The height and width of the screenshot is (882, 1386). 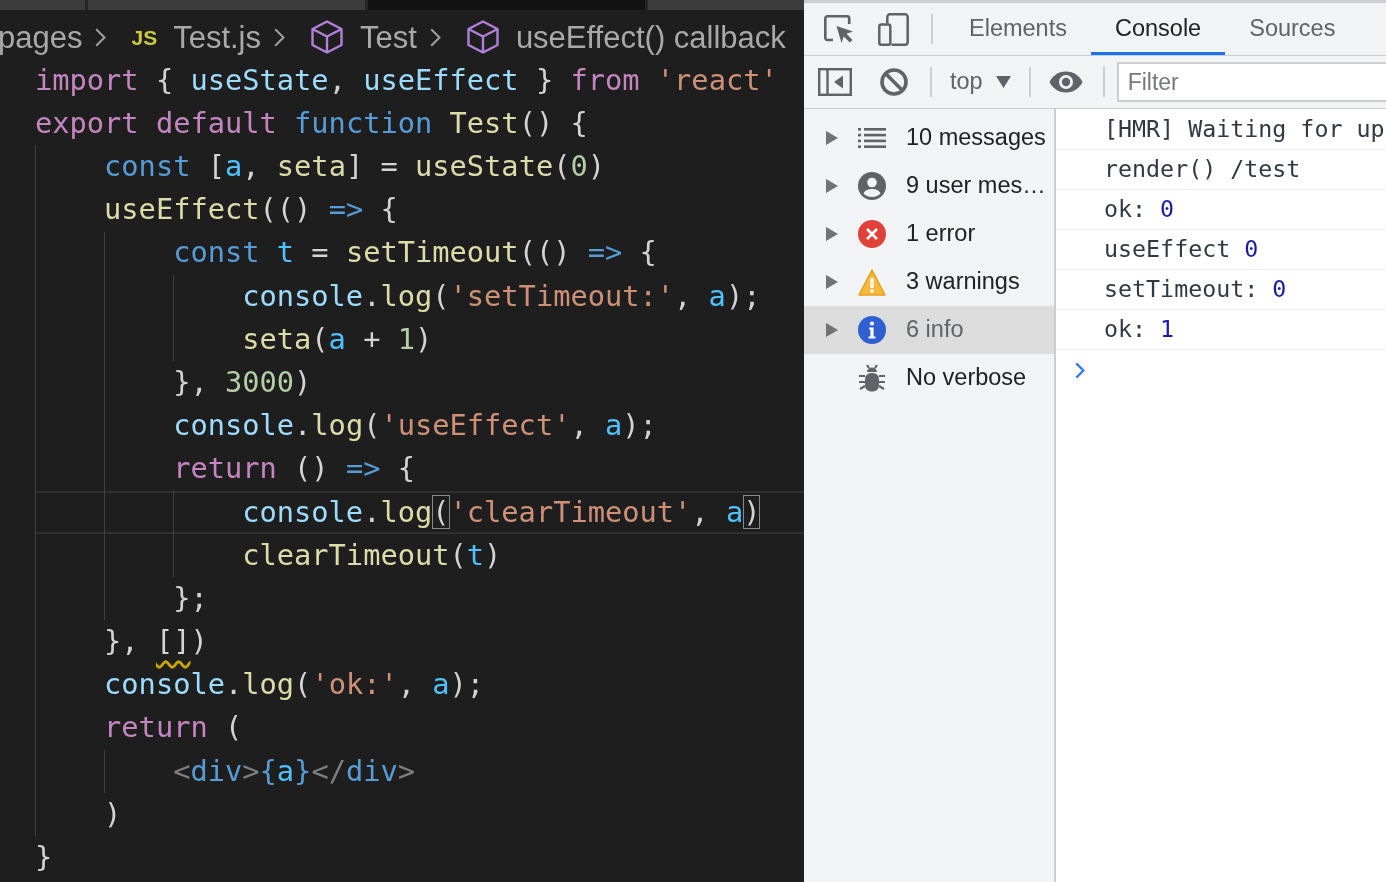 I want to click on code-line: };, so click(x=190, y=598).